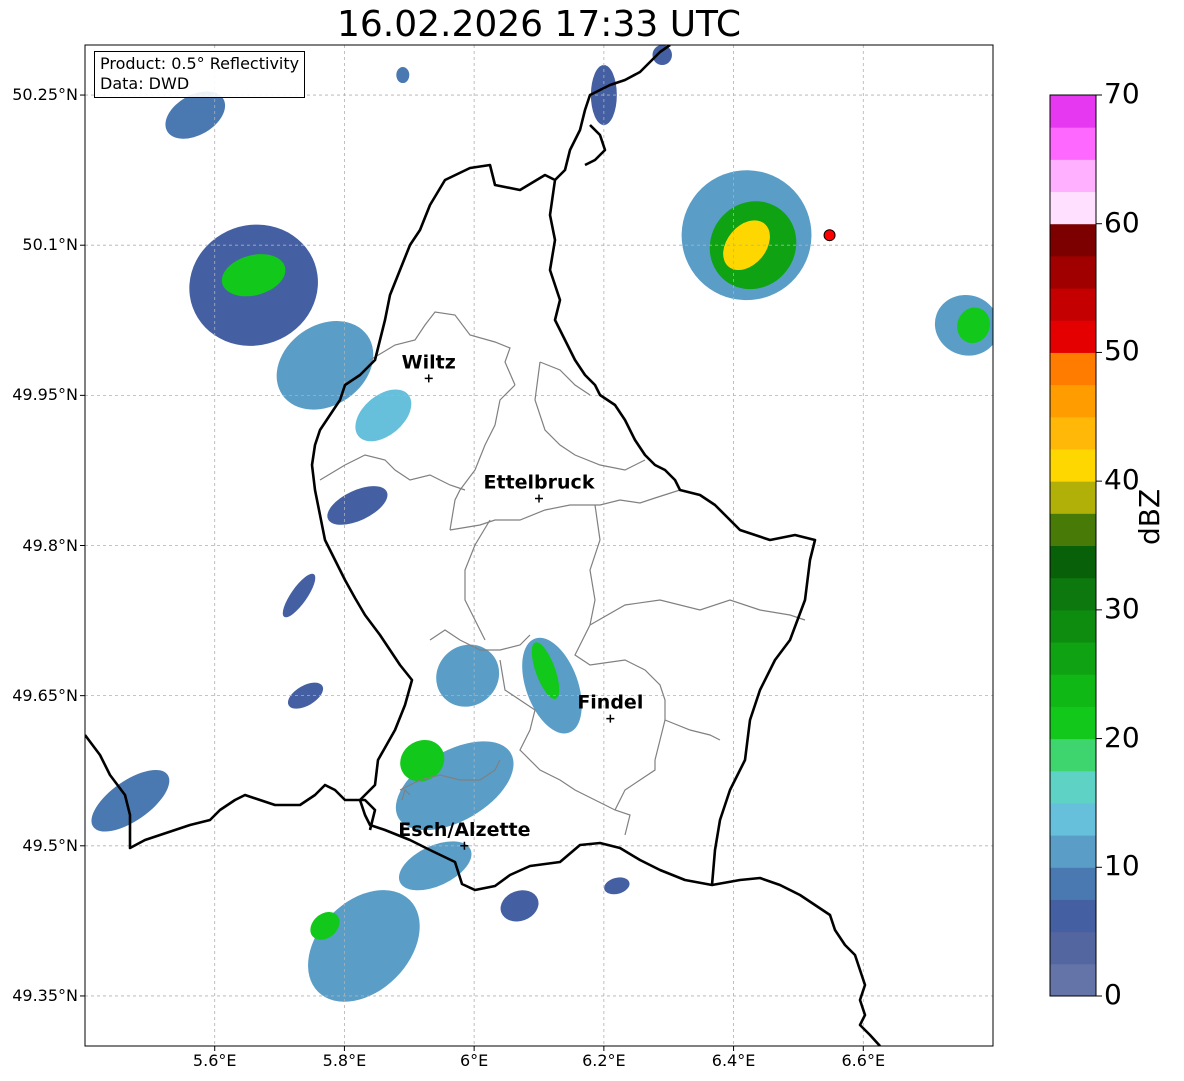 The image size is (1184, 1081). I want to click on colorbar-tick-label: 60, so click(1122, 222).